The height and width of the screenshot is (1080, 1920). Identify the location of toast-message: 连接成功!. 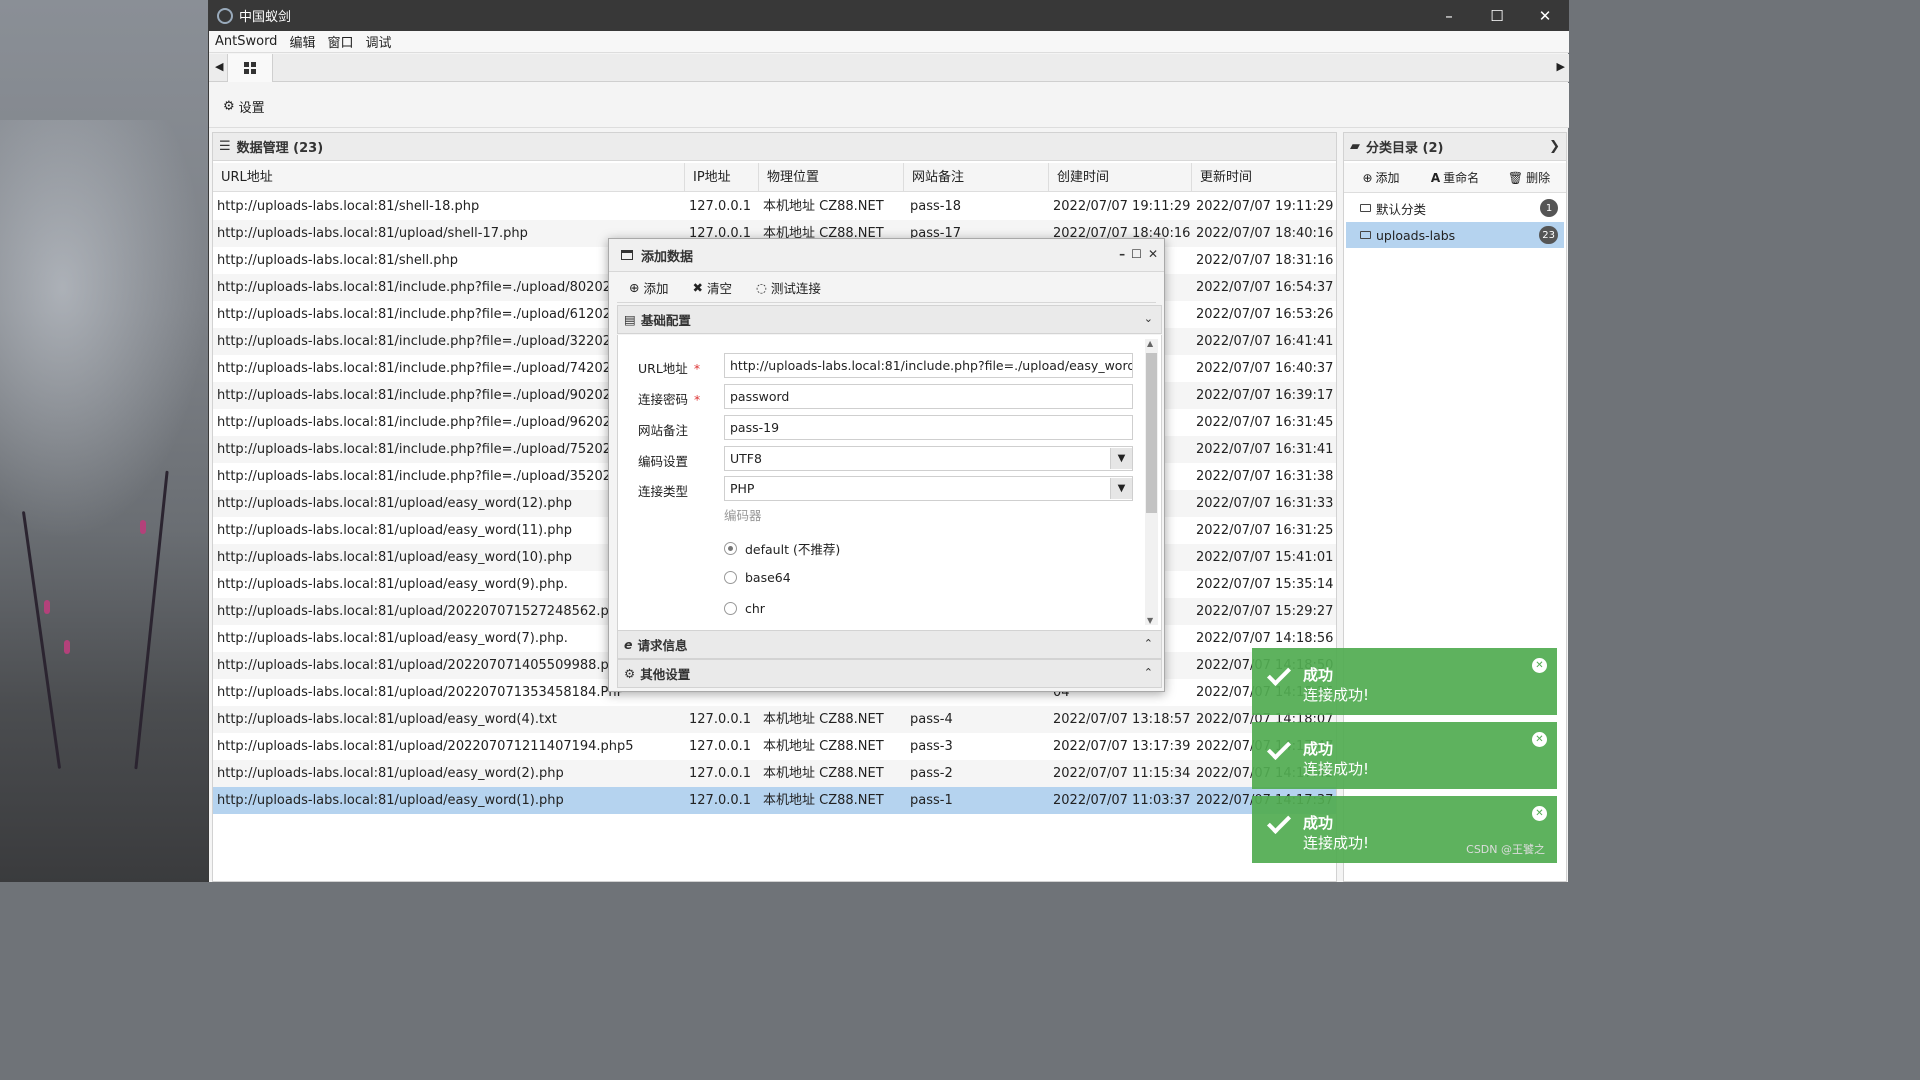
(1336, 843).